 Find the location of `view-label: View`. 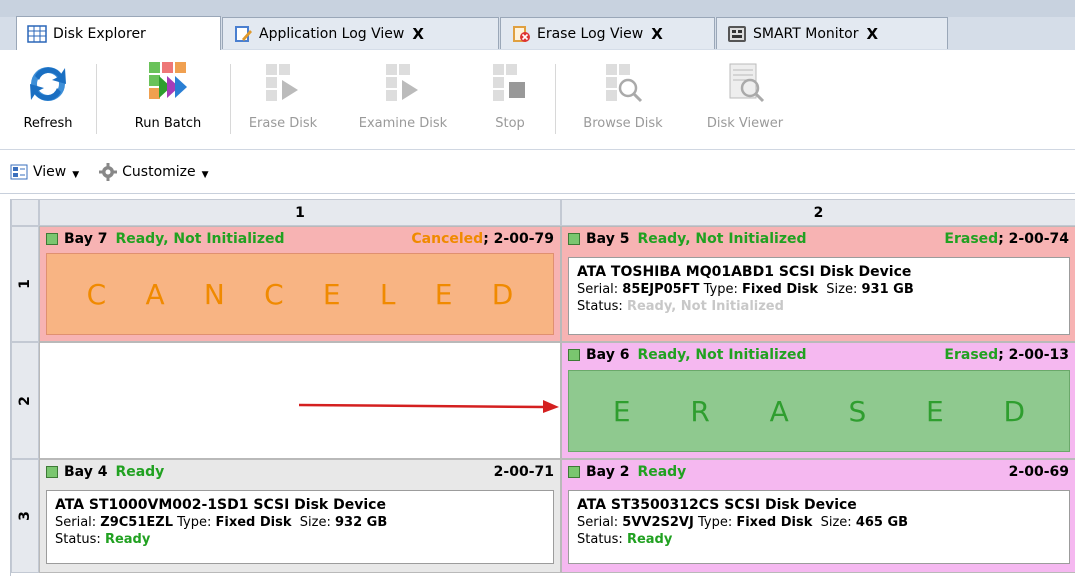

view-label: View is located at coordinates (50, 171).